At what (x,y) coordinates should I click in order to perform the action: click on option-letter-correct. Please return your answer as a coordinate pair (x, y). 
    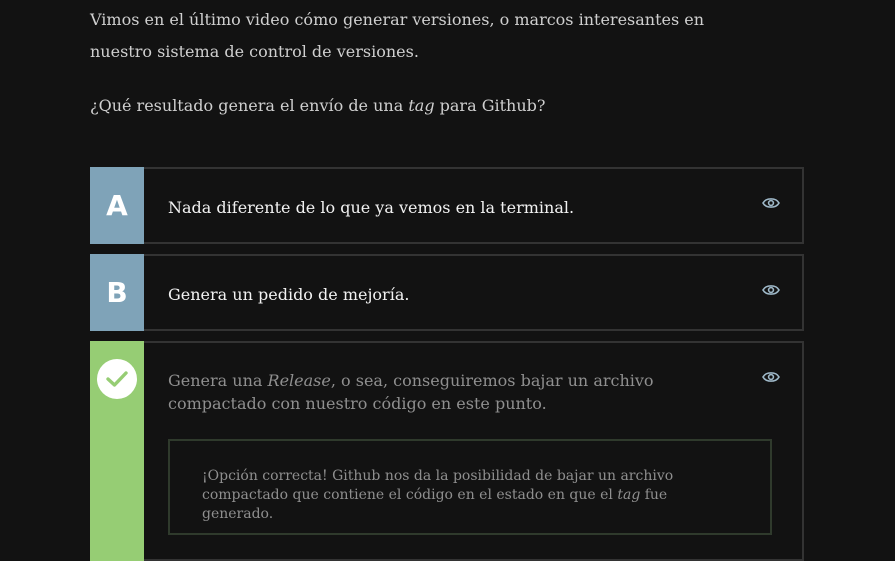
    Looking at the image, I should click on (117, 451).